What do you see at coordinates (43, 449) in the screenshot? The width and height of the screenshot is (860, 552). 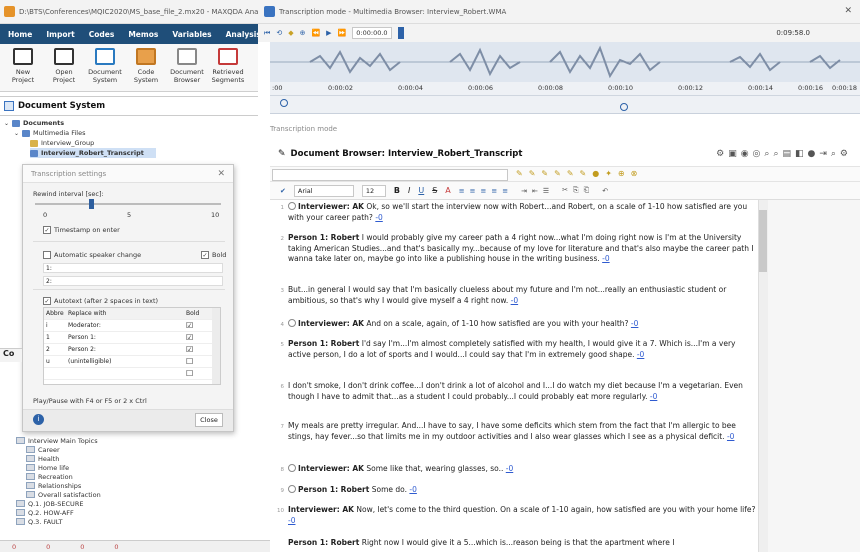 I see `code-item: Career` at bounding box center [43, 449].